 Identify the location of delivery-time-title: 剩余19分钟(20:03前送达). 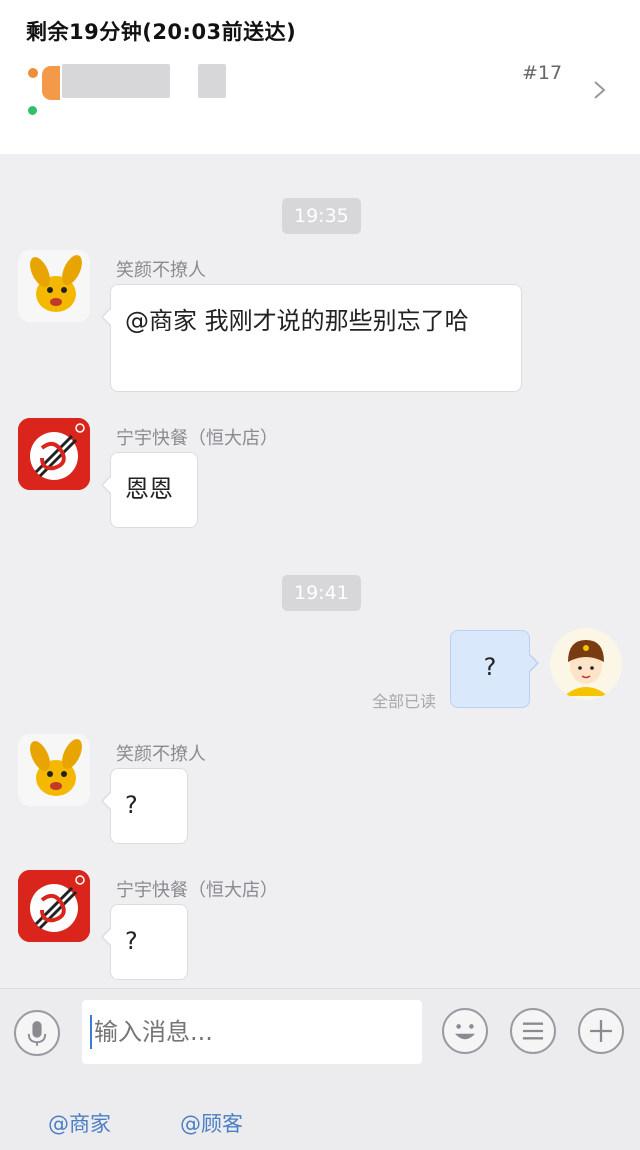
(161, 32).